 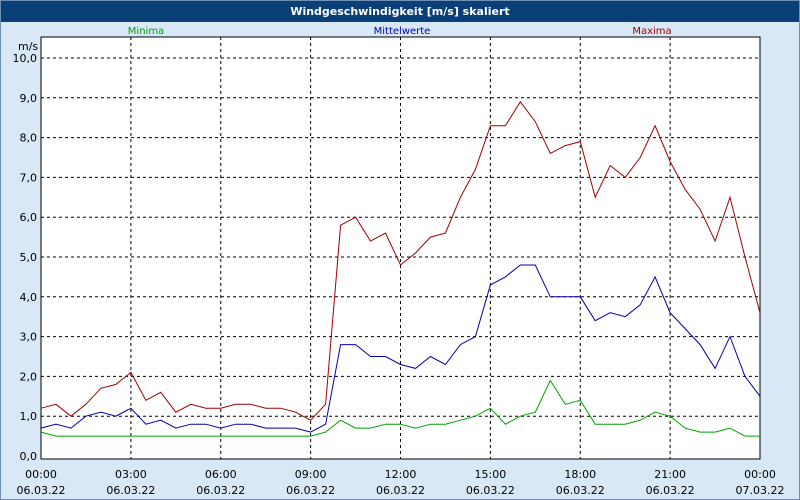 I want to click on y-tick-label: 6,0, so click(x=29, y=217).